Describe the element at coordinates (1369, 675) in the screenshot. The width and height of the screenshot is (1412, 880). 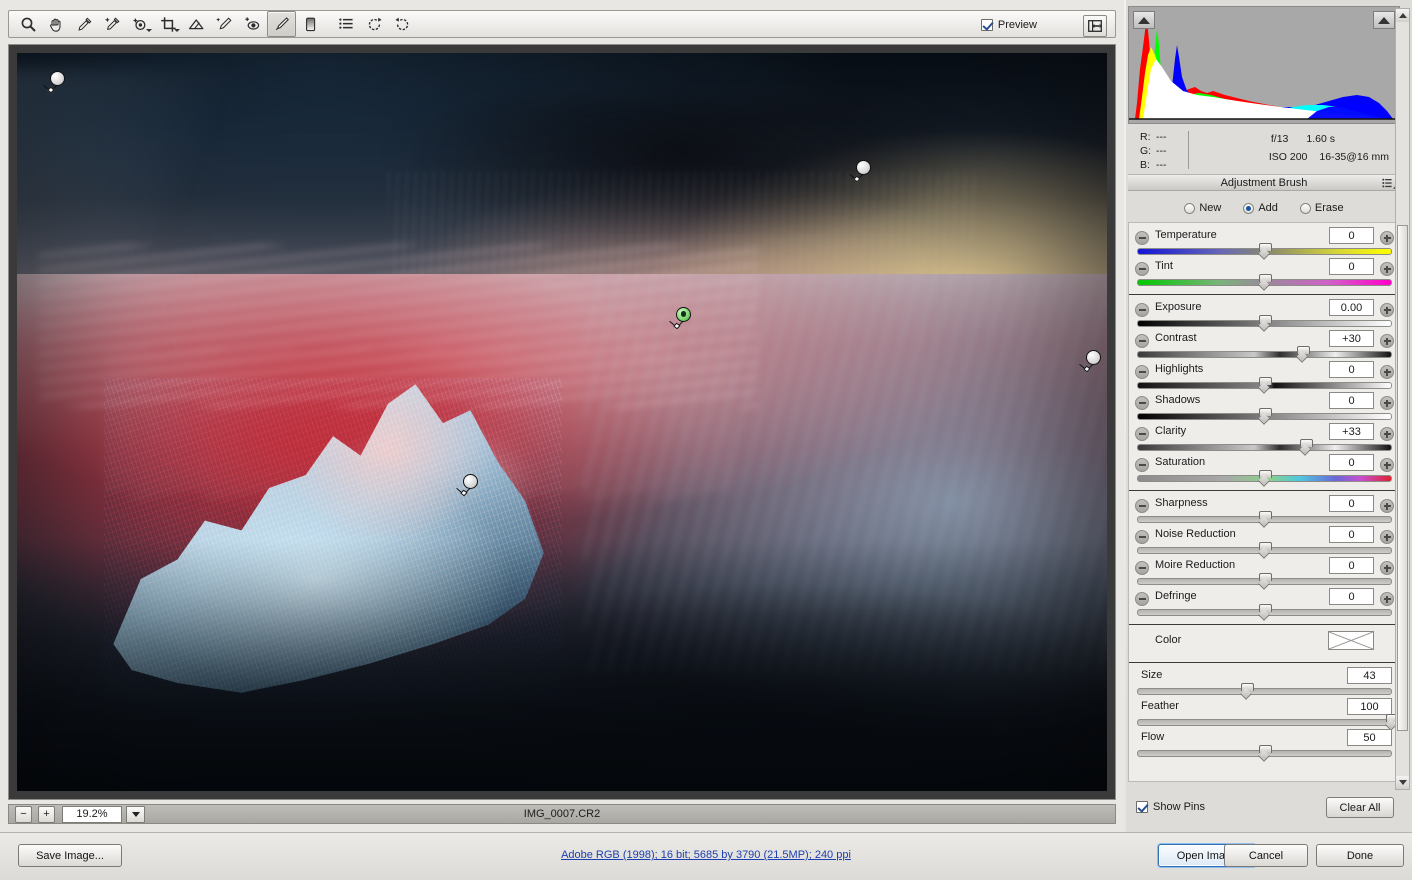
I see `slider-value: 43` at that location.